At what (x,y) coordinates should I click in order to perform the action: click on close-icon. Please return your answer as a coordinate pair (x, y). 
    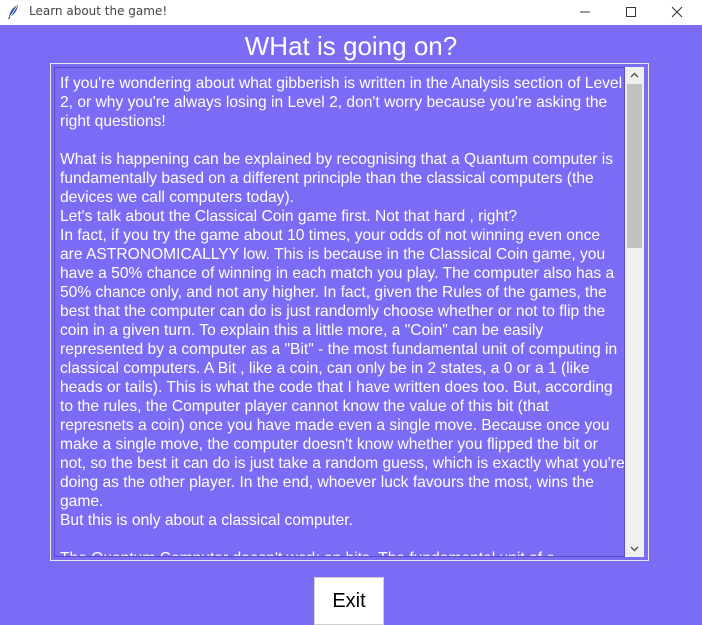
    Looking at the image, I should click on (677, 12).